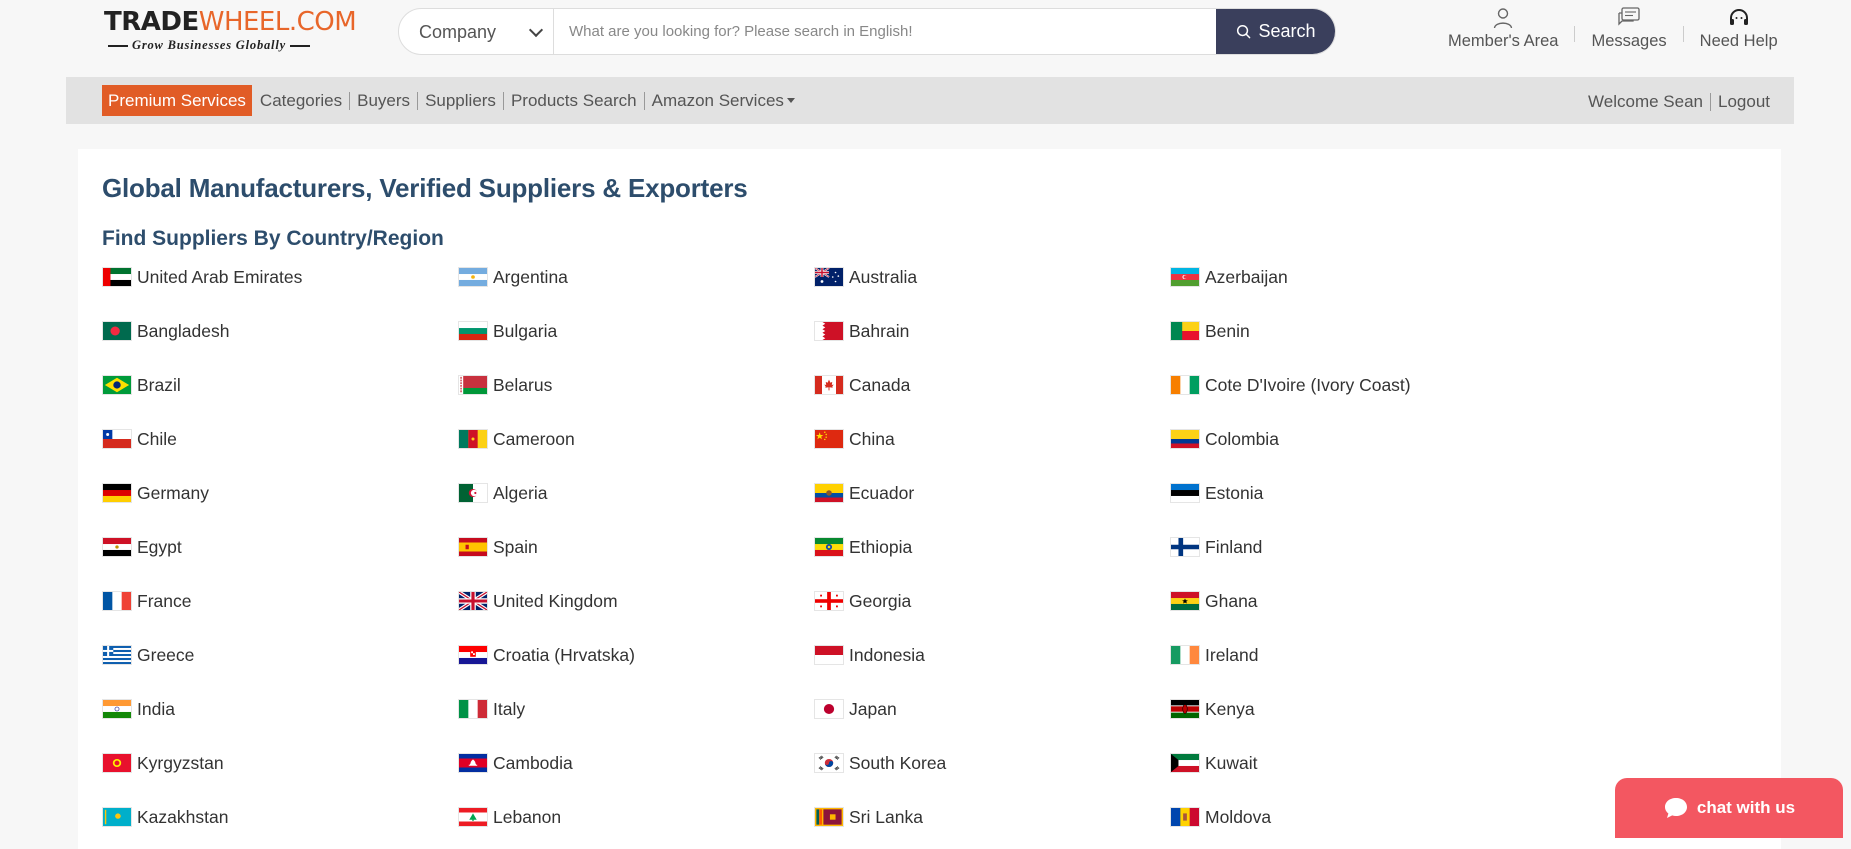 Image resolution: width=1851 pixels, height=849 pixels. I want to click on country-link-argentina: Argentina, so click(513, 277).